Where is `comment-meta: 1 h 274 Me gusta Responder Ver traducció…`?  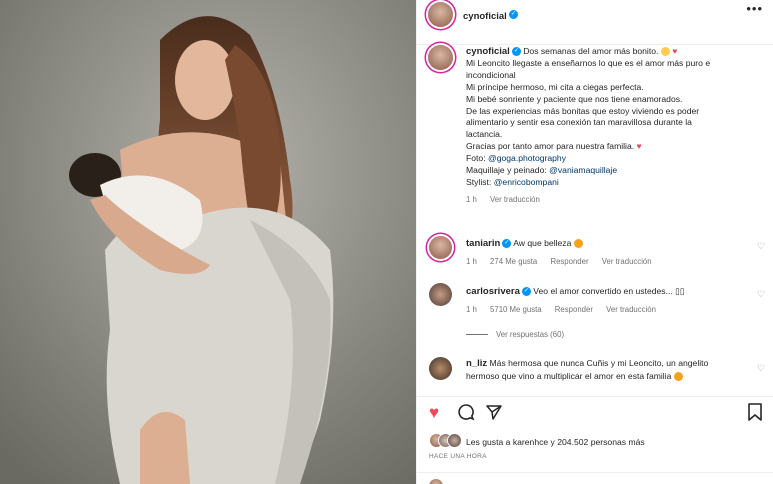
comment-meta: 1 h 274 Me gusta Responder Ver traducció… is located at coordinates (564, 262).